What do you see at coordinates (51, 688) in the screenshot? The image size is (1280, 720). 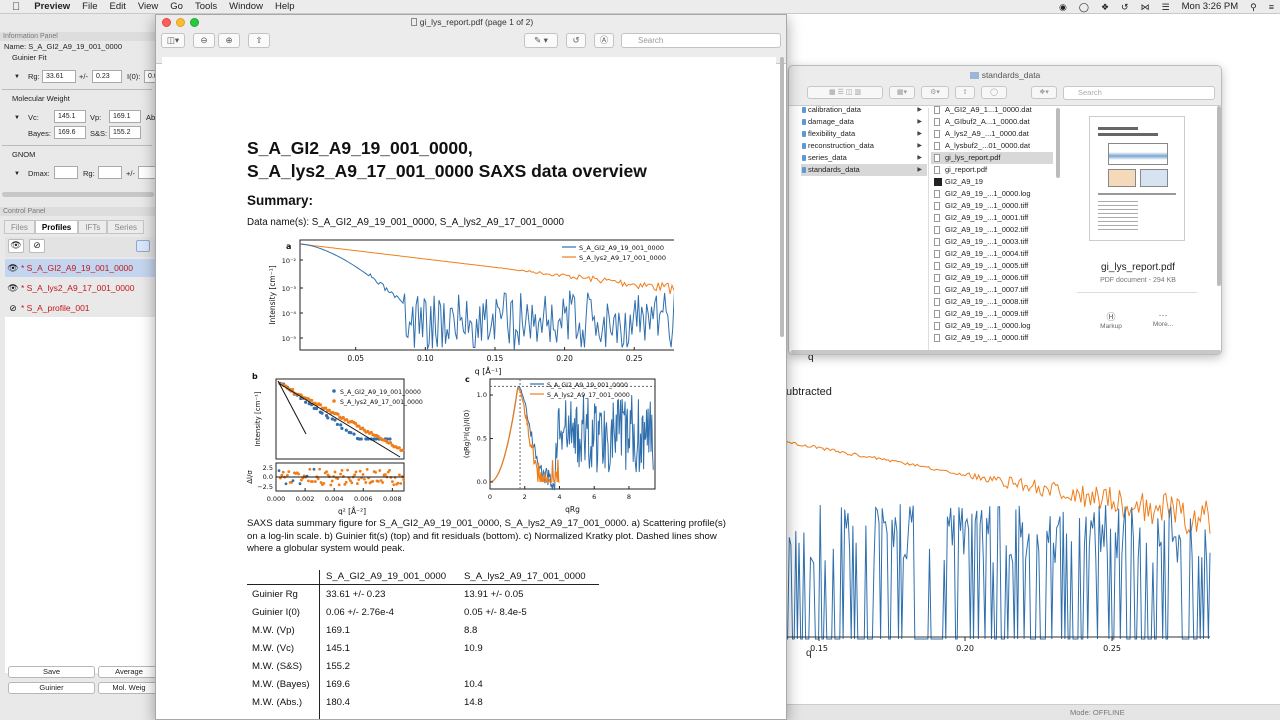 I see `guinier-button: Guinier` at bounding box center [51, 688].